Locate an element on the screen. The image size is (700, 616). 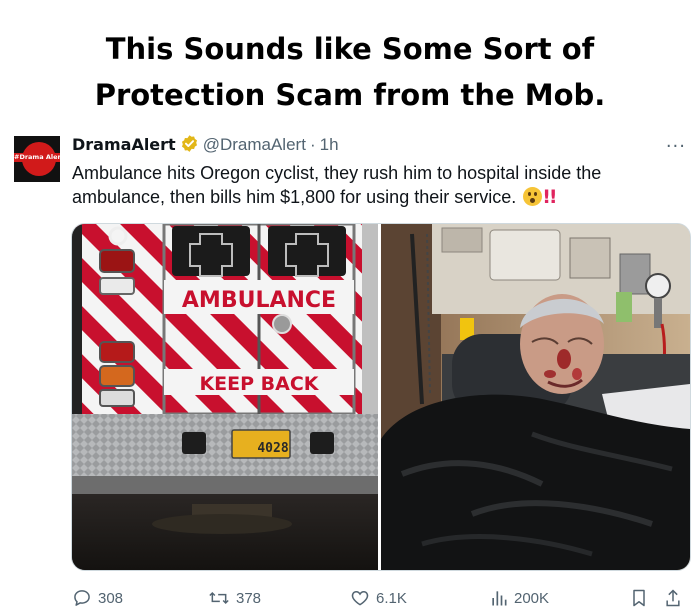
keep-back-sign-text: KEEP BACK is located at coordinates (259, 384).